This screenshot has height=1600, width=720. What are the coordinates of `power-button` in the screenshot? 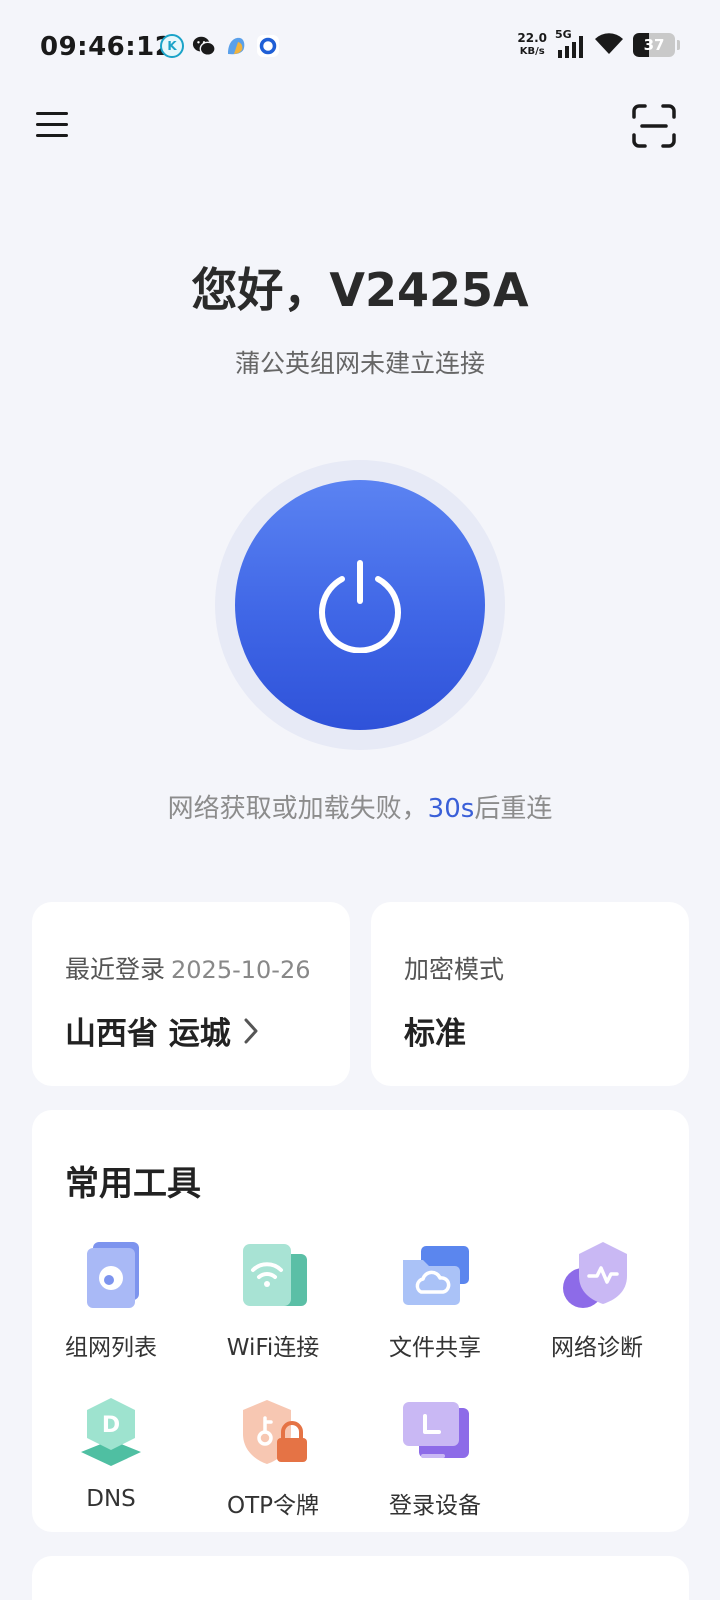 It's located at (360, 605).